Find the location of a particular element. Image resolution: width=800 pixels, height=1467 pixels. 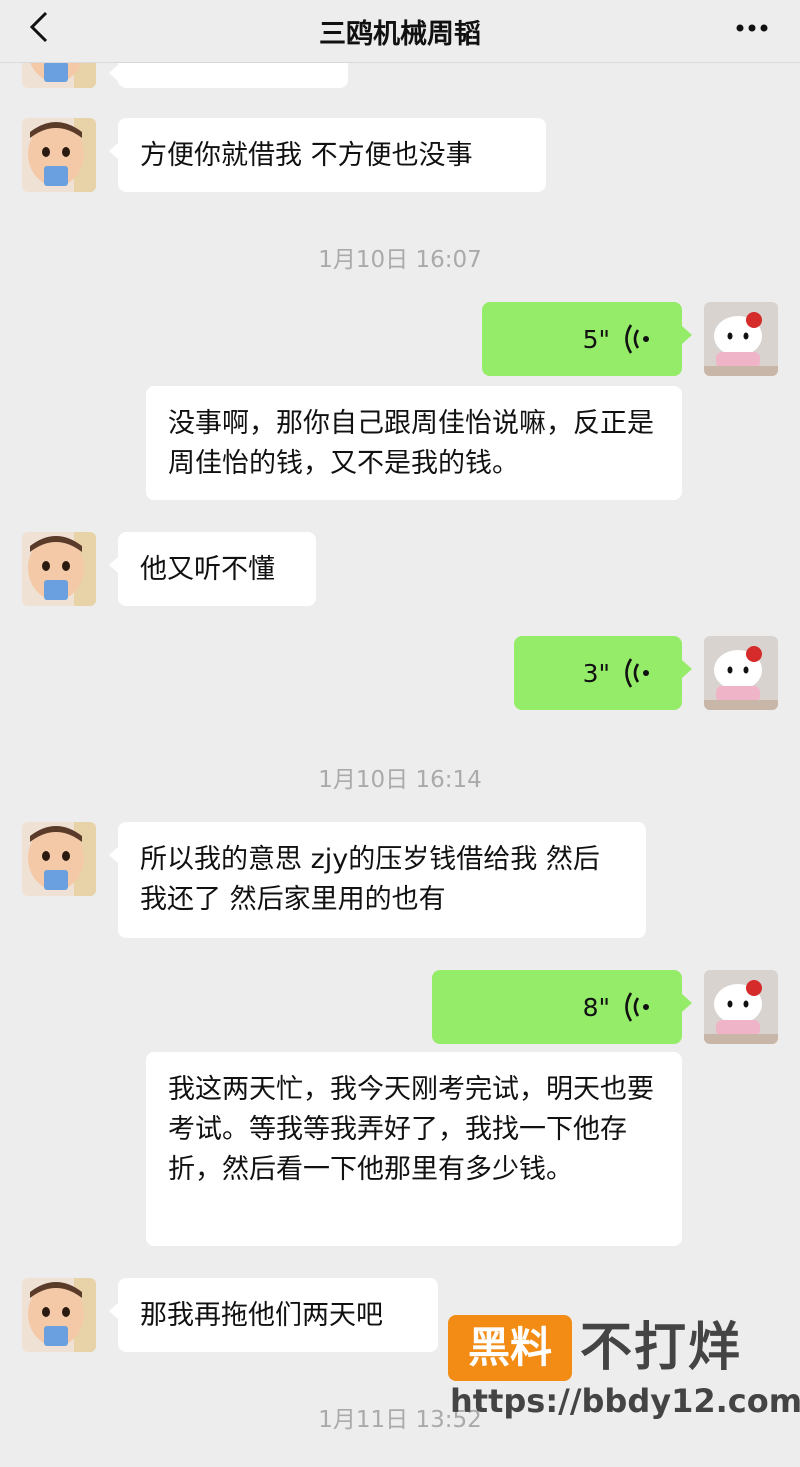

message-text: 所以我的意思 zjy的压岁钱借给我 然后我还了 然后家里用的也有 is located at coordinates (370, 879).